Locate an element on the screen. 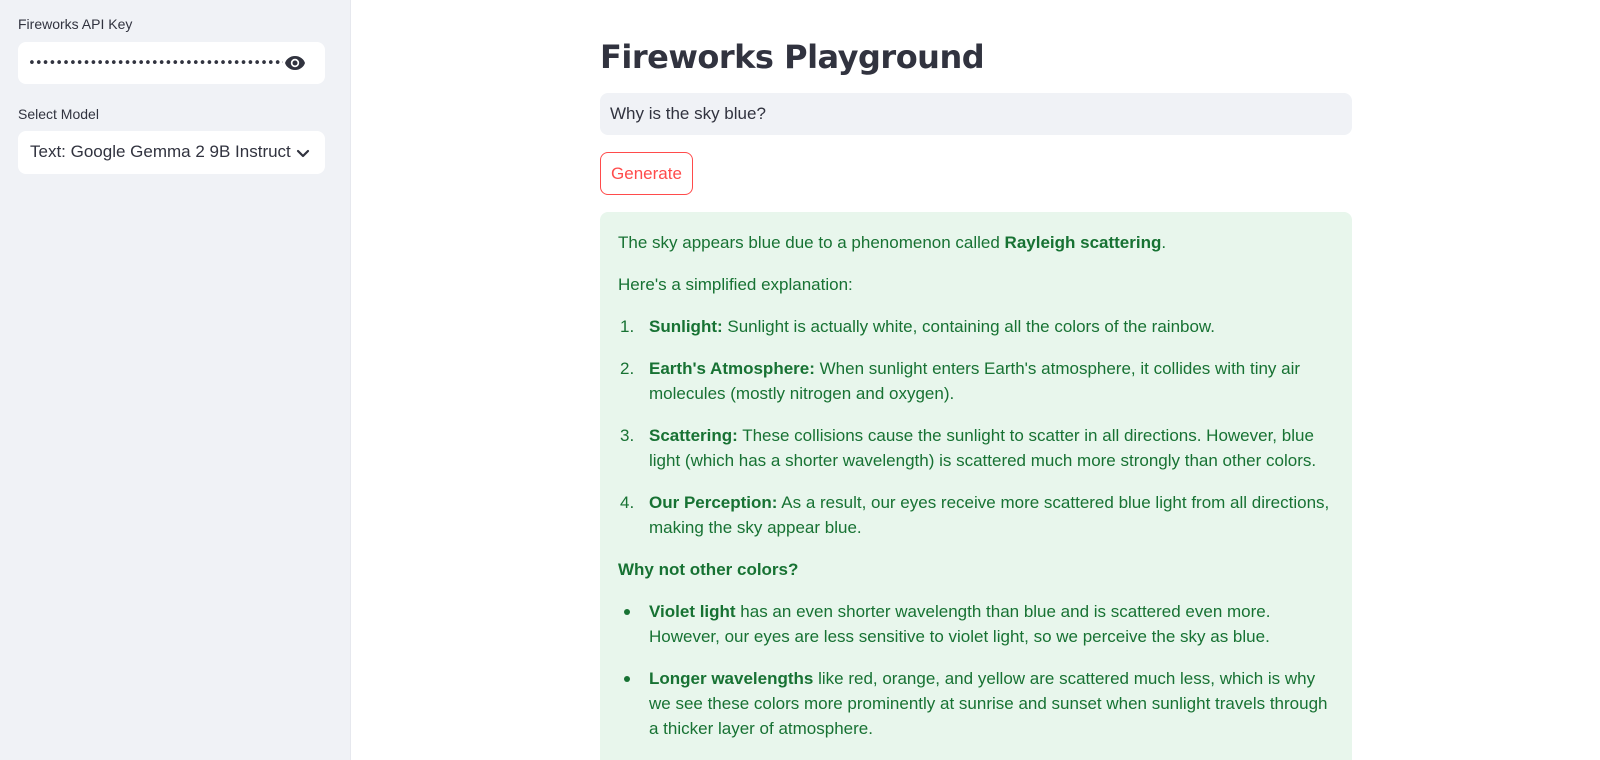 Image resolution: width=1600 pixels, height=760 pixels. model-label: Select Model is located at coordinates (58, 114).